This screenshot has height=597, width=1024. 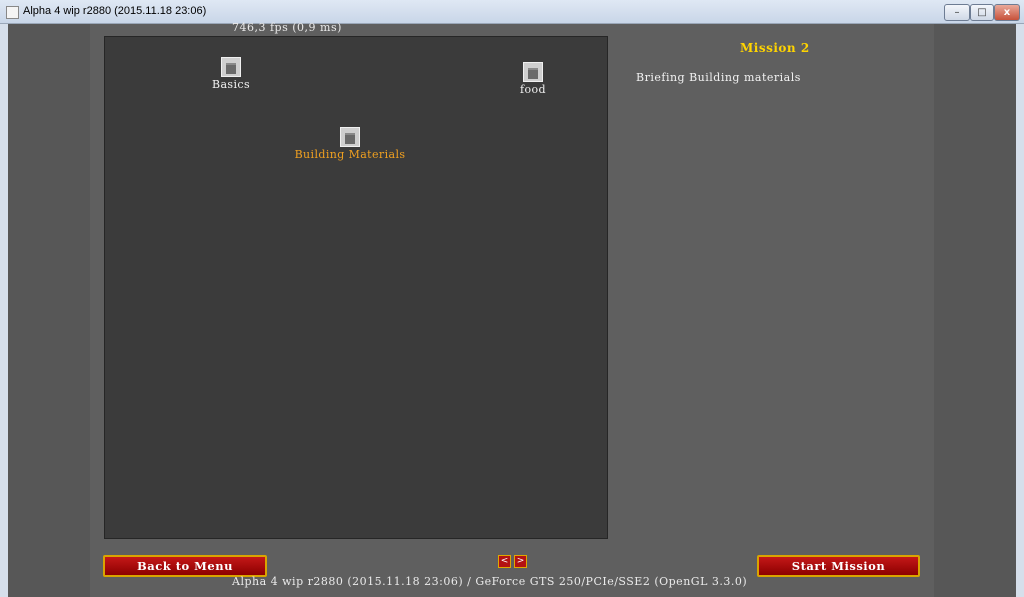 I want to click on app-icon, so click(x=12, y=12).